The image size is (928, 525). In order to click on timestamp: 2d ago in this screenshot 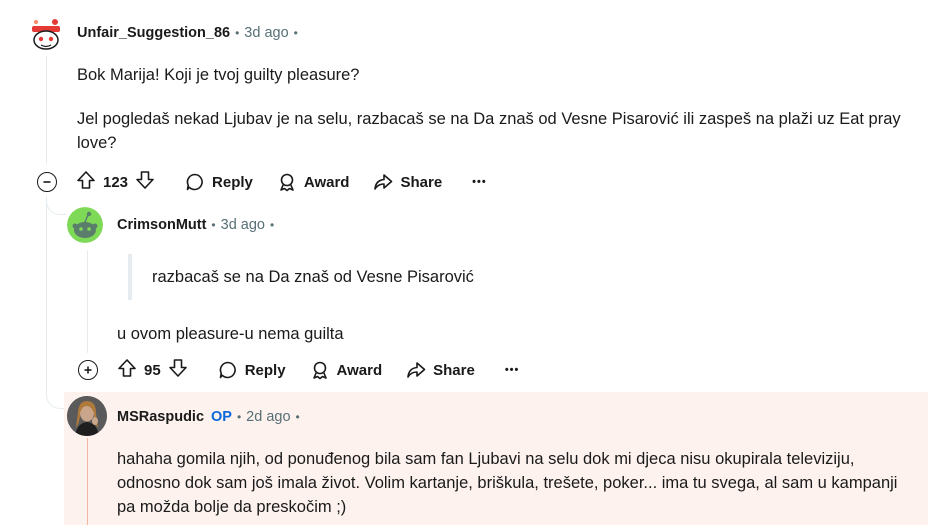, I will do `click(268, 417)`.